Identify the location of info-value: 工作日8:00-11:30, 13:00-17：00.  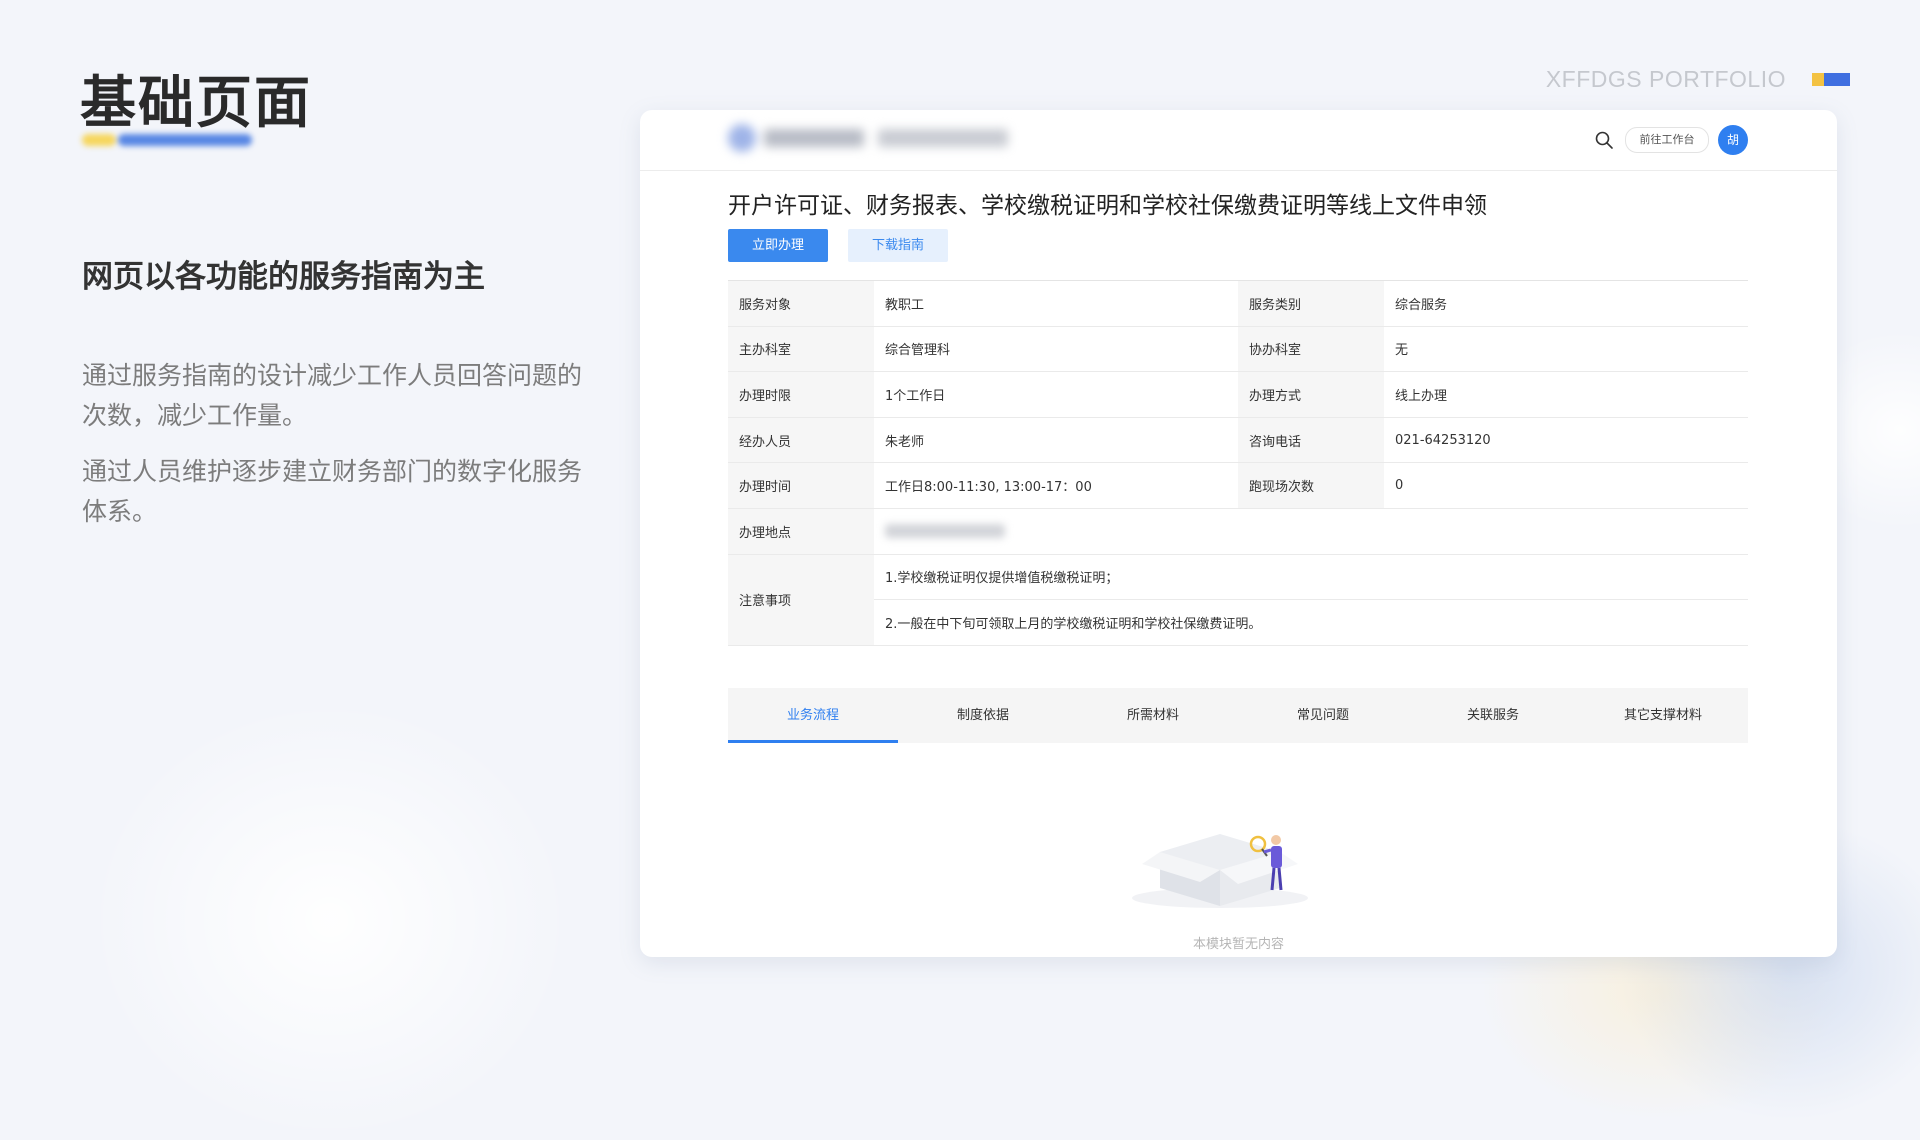
(1056, 485).